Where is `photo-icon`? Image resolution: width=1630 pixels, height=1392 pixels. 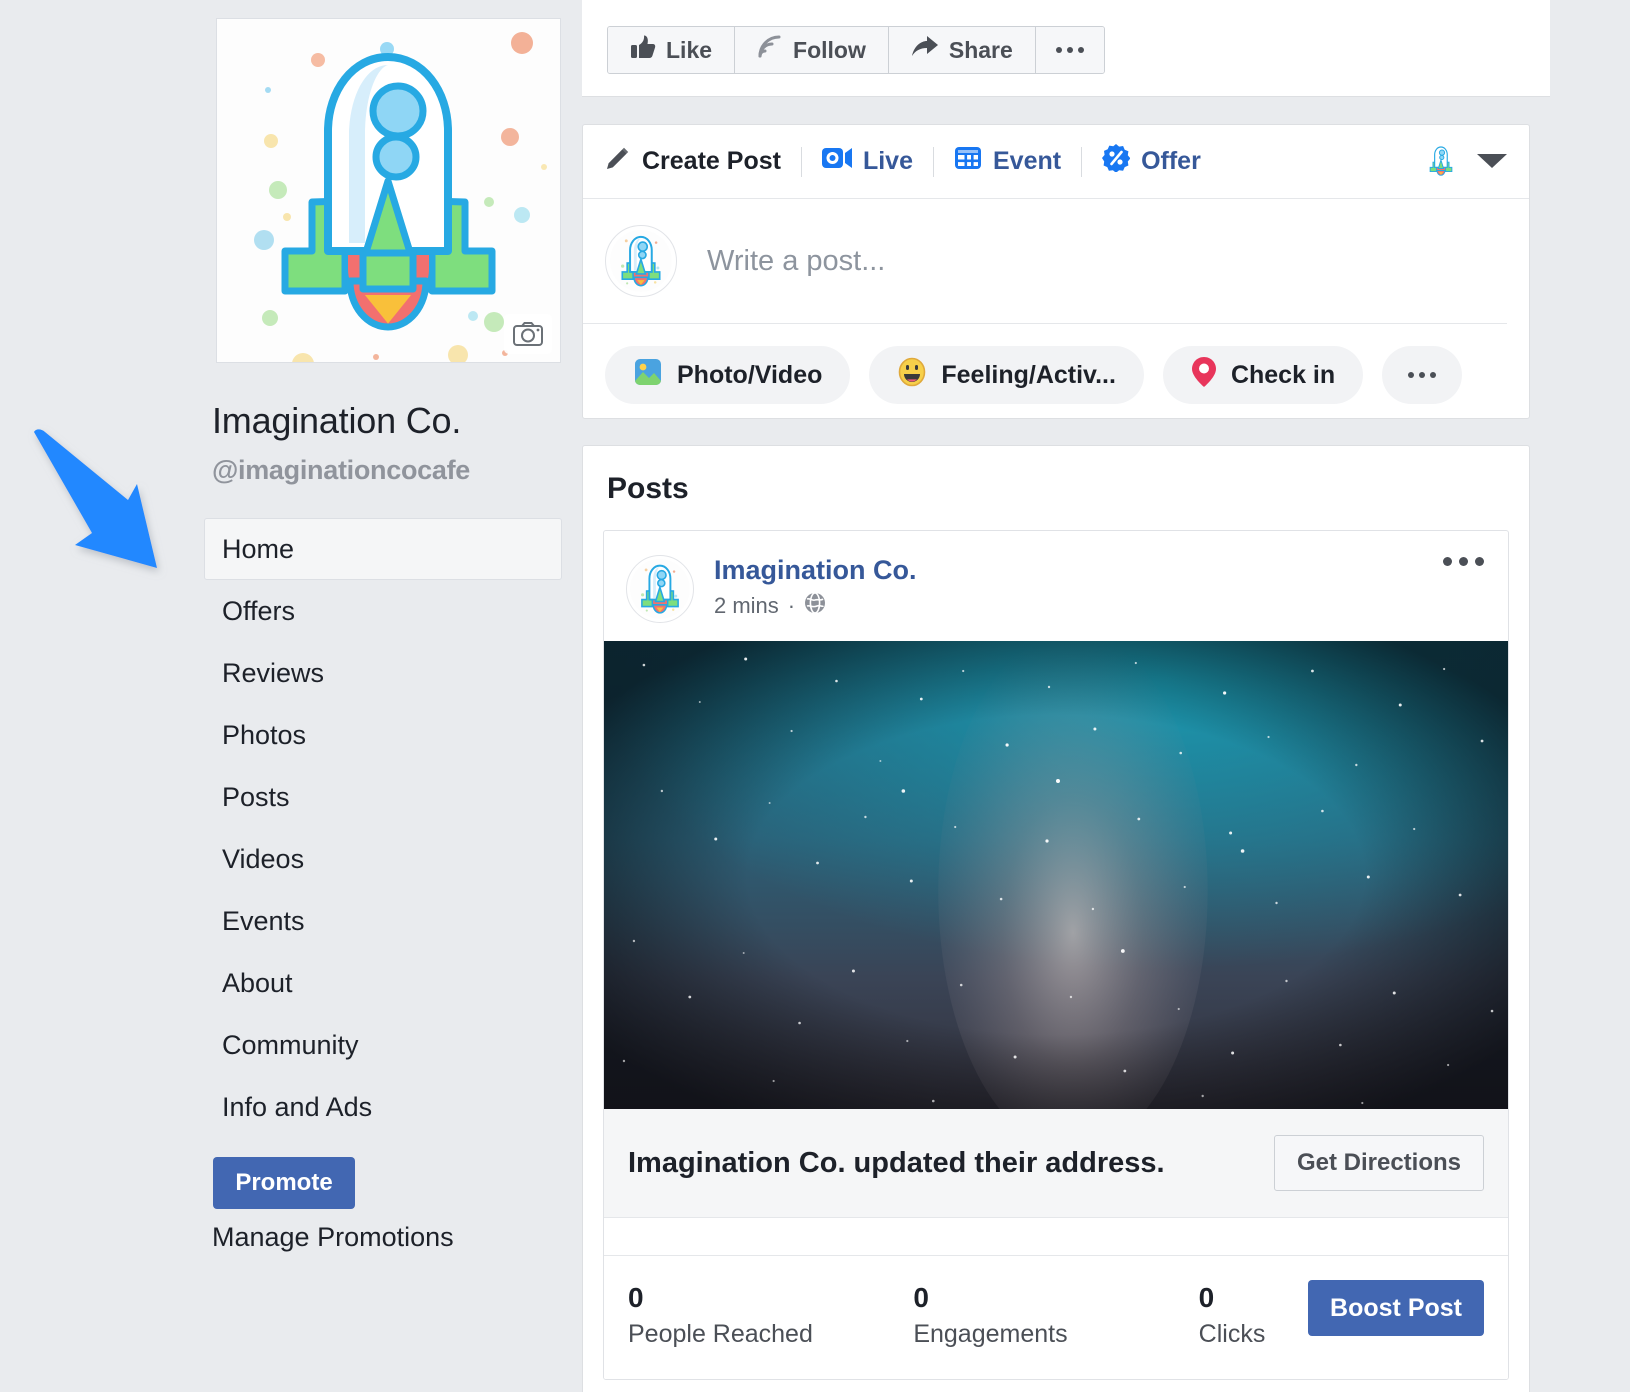
photo-icon is located at coordinates (648, 375).